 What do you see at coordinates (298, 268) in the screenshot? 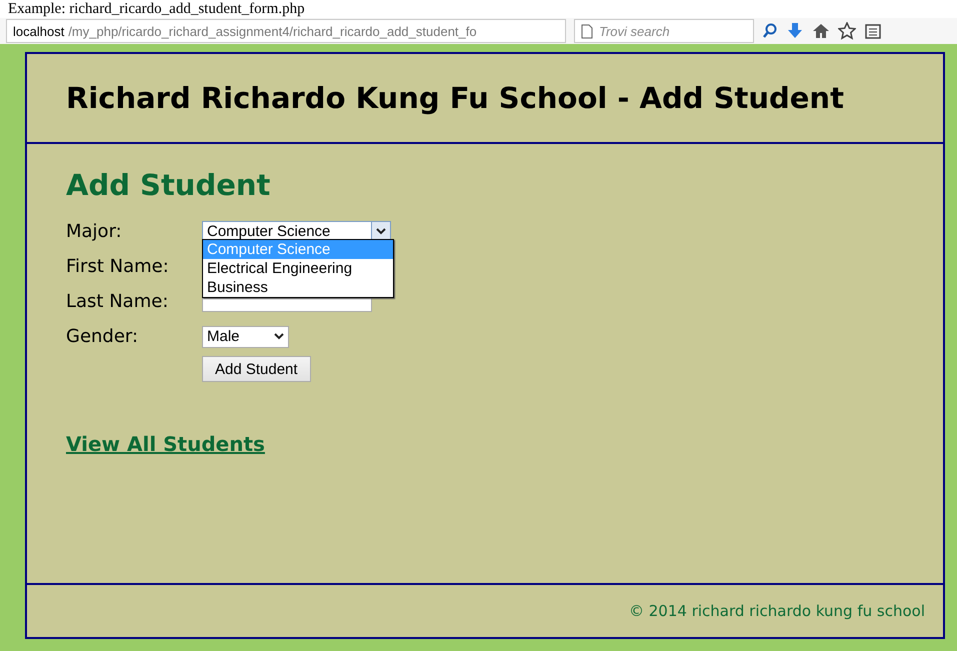
I see `dropdown-option: Electrical Engineering` at bounding box center [298, 268].